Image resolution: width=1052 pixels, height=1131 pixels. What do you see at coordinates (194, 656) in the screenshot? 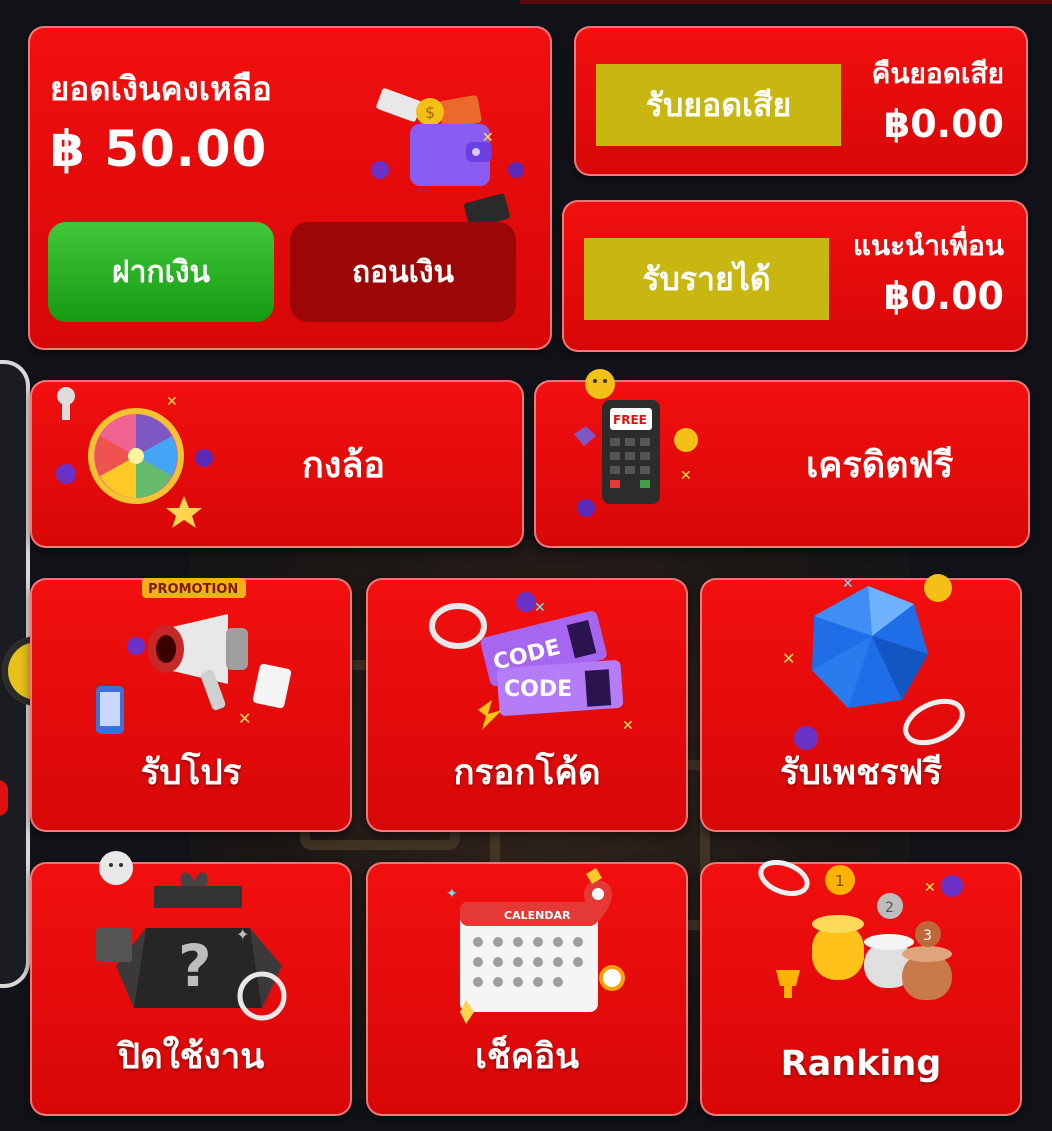
I see `megaphone-icon: PROMOTION ✕` at bounding box center [194, 656].